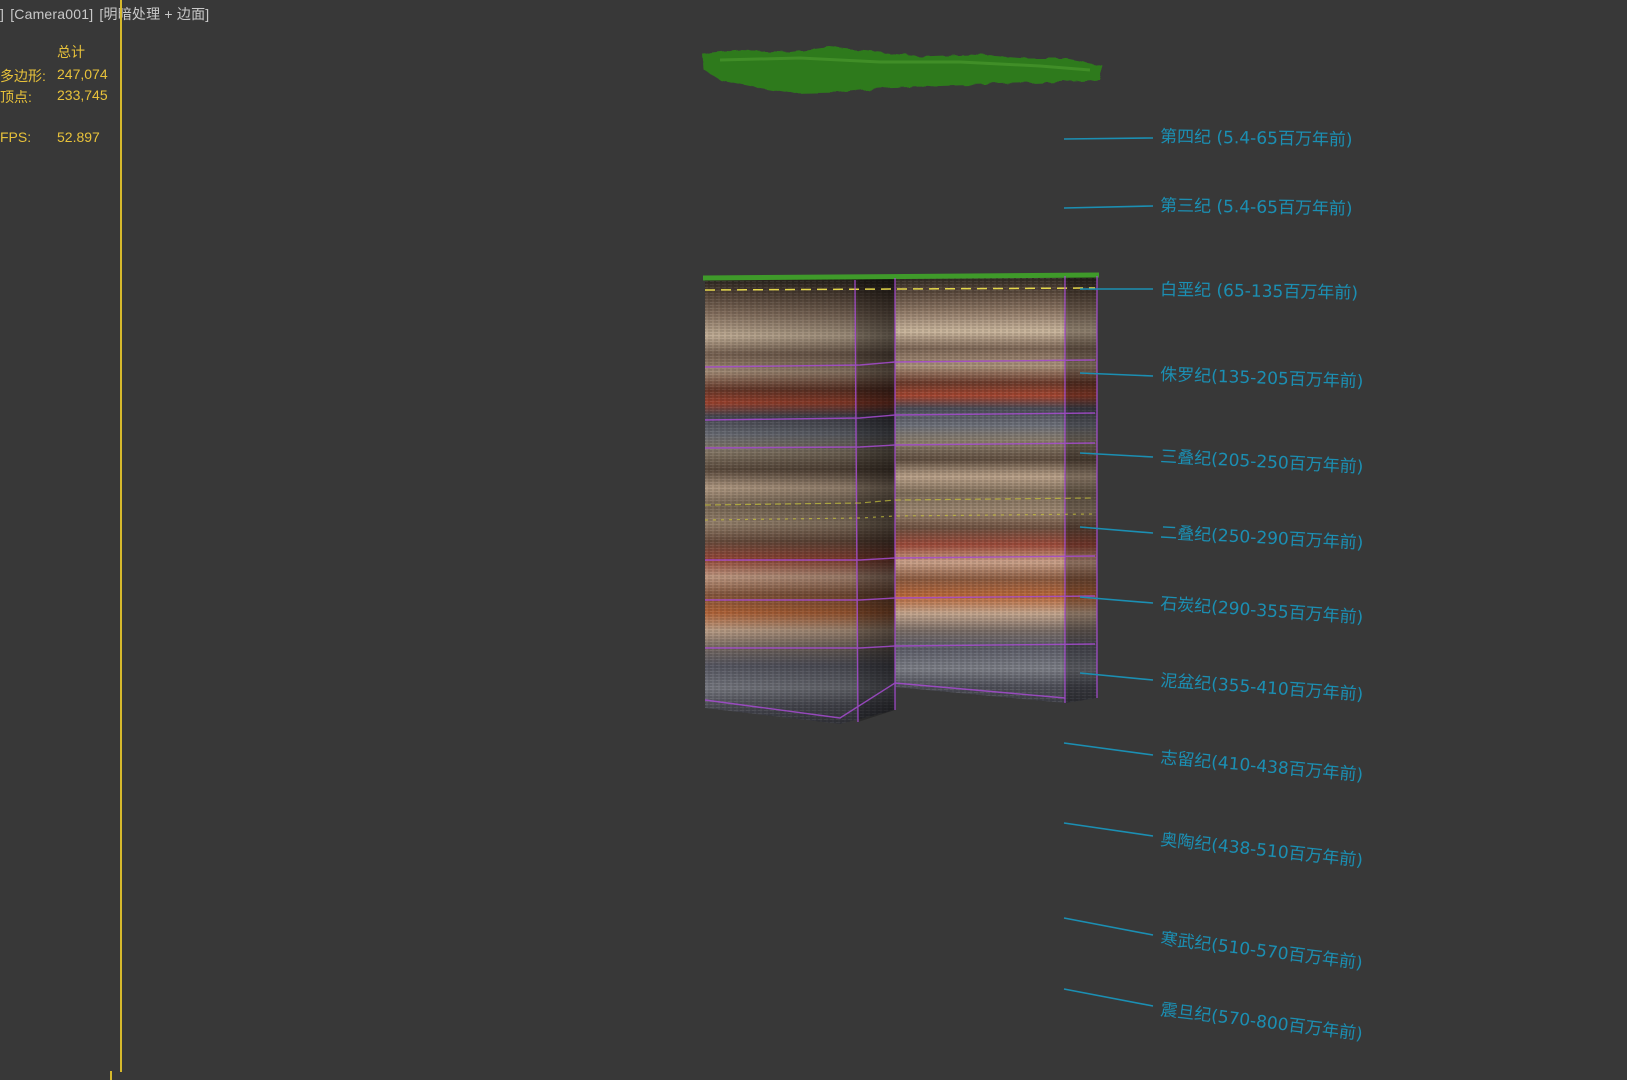 This screenshot has height=1080, width=1627. Describe the element at coordinates (1108, 138) in the screenshot. I see `leader-line-quaternary` at that location.